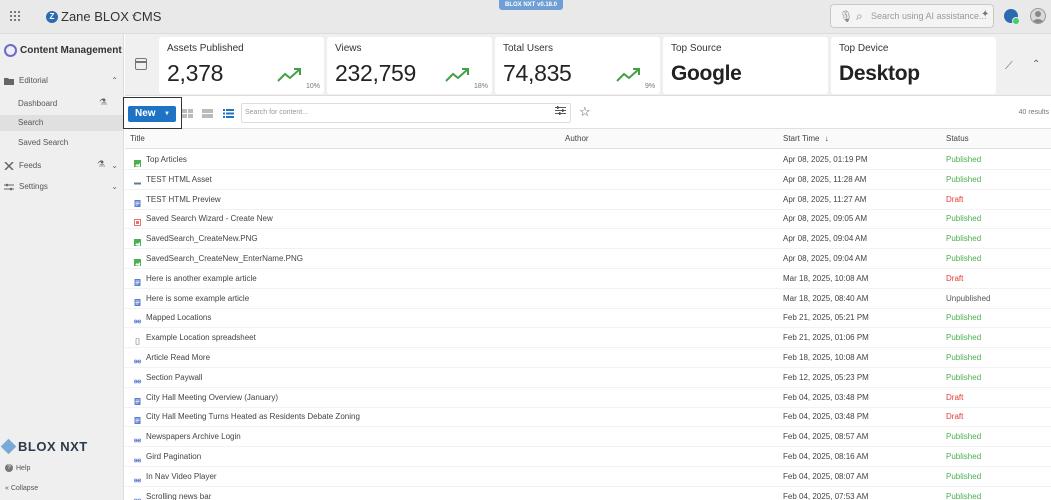 Image resolution: width=1051 pixels, height=500 pixels. Describe the element at coordinates (193, 436) in the screenshot. I see `row-title: Newspapers Archive Login` at that location.